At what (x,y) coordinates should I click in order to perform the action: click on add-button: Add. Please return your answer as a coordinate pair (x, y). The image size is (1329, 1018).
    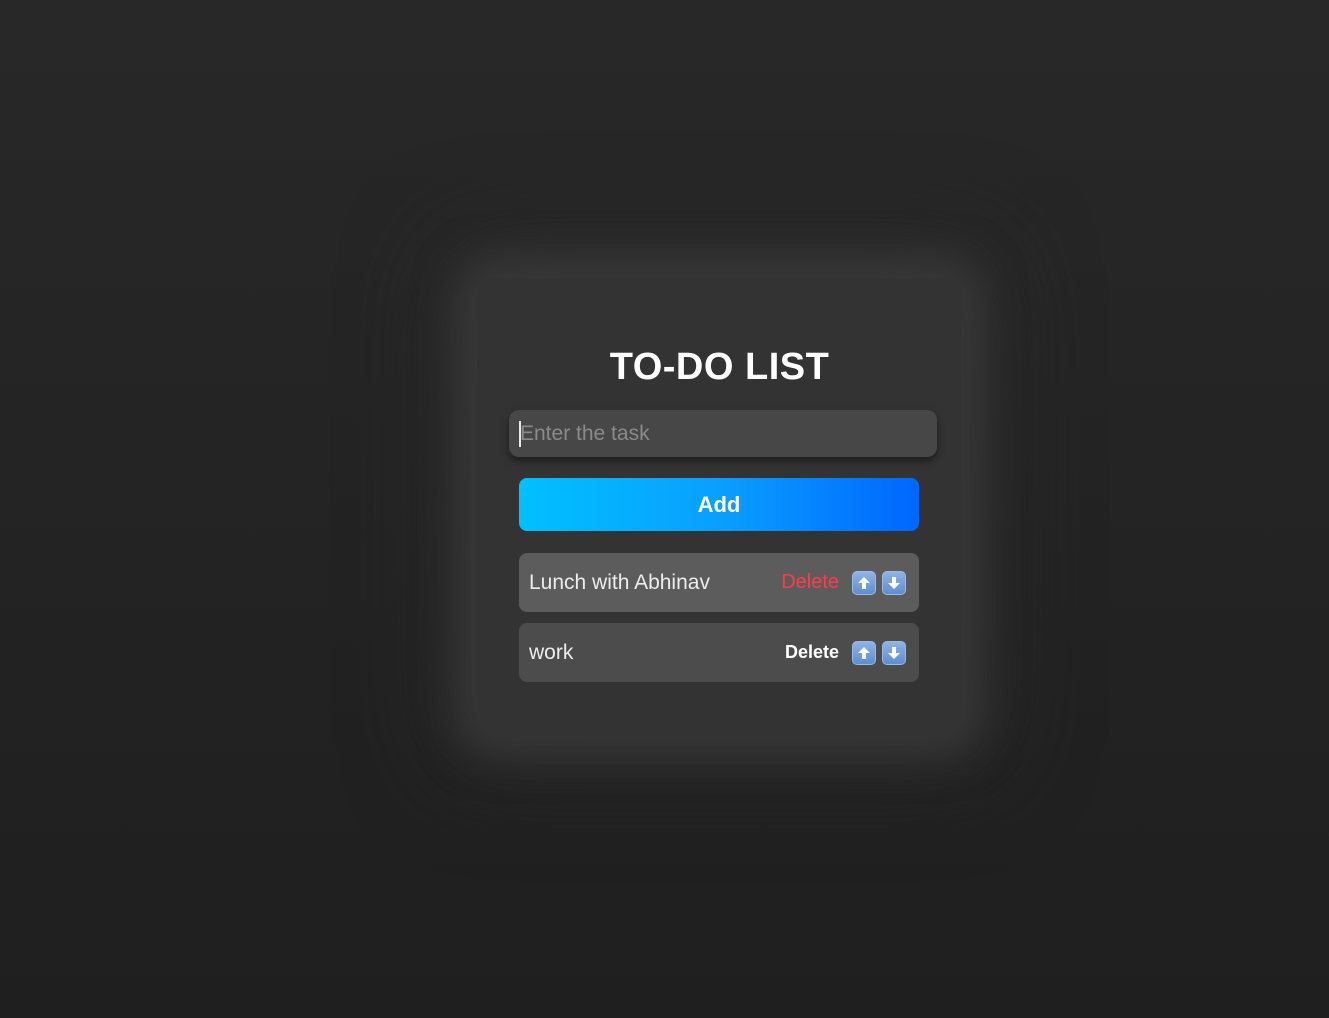
    Looking at the image, I should click on (719, 504).